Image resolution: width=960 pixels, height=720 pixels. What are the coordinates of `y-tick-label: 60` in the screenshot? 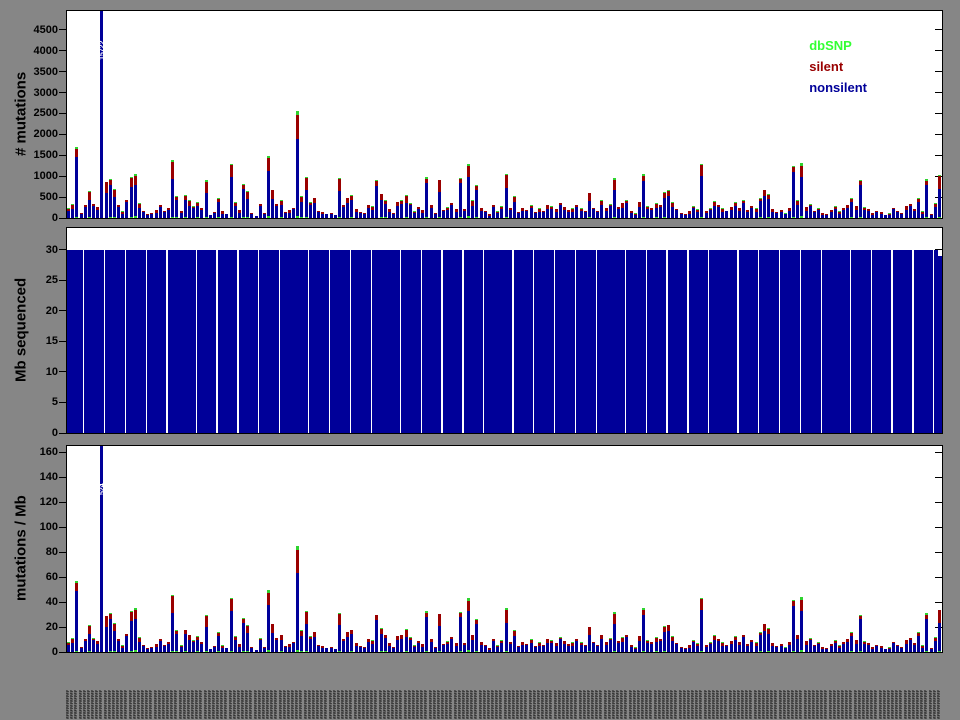 It's located at (51, 577).